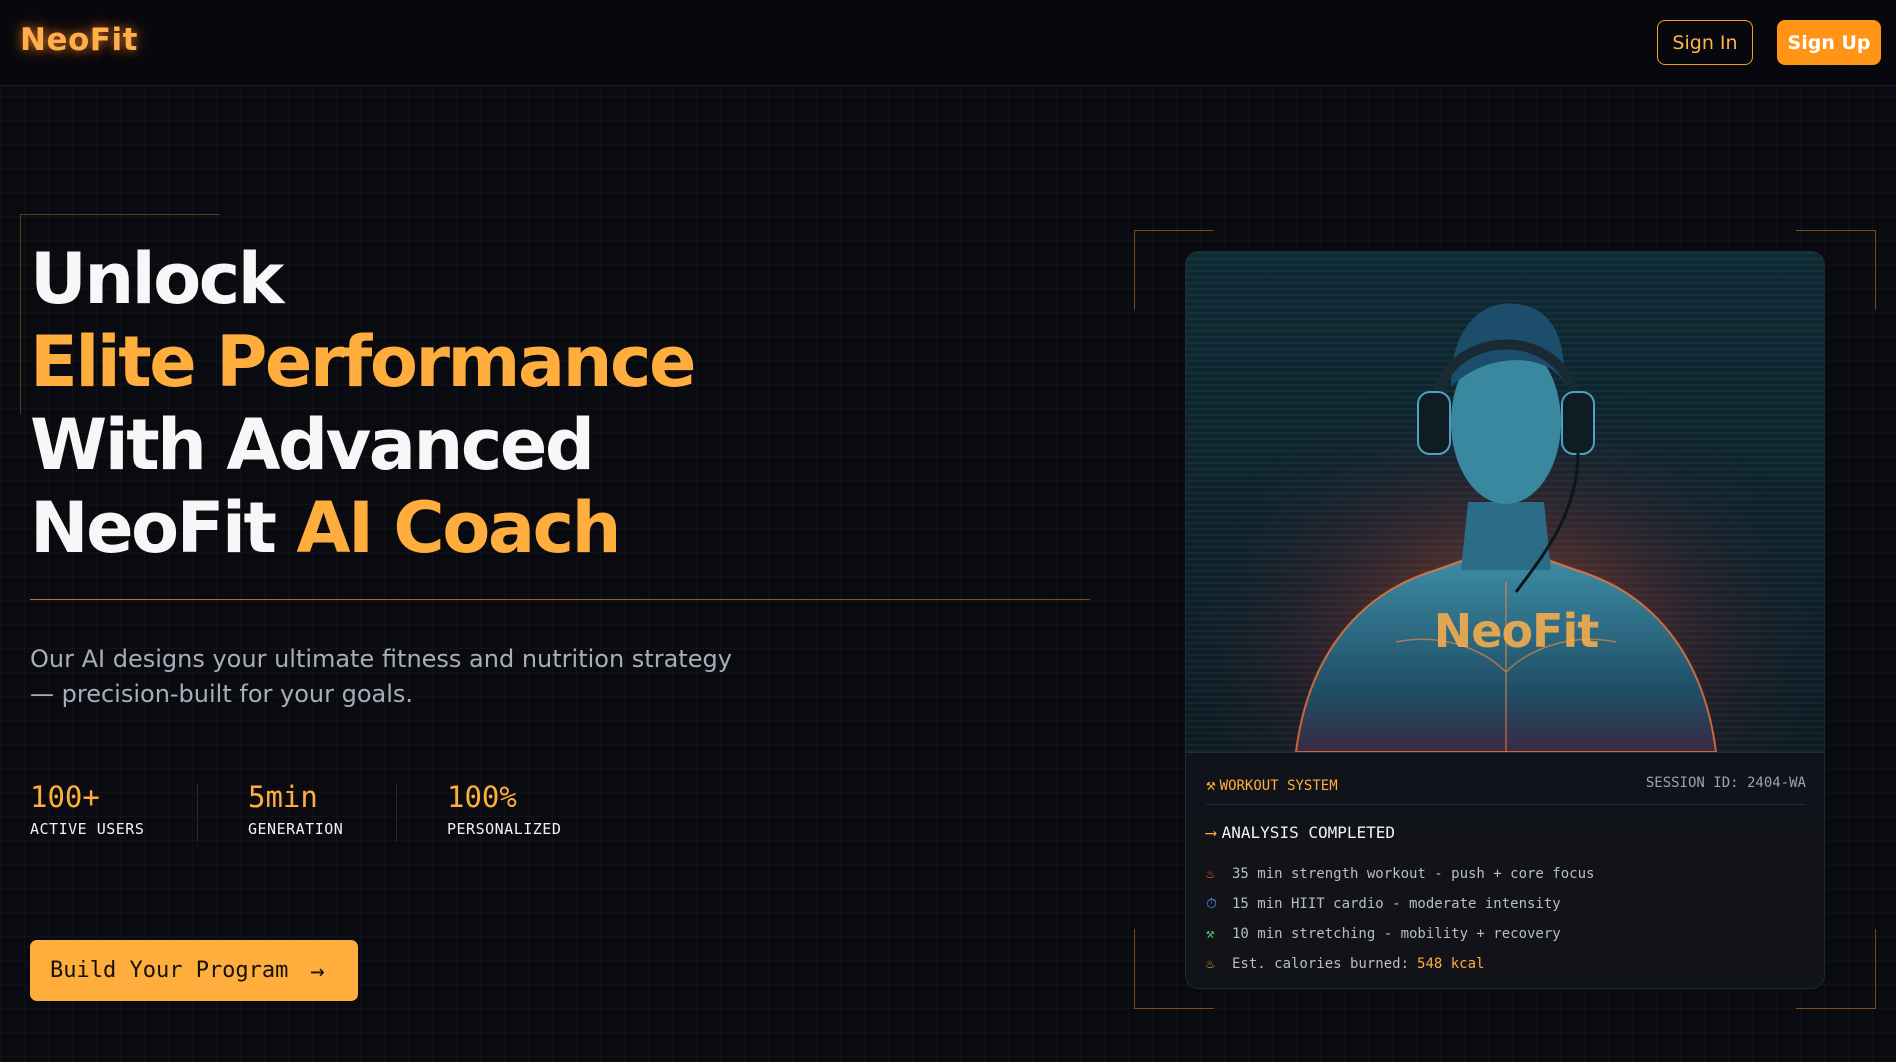 The width and height of the screenshot is (1896, 1062). Describe the element at coordinates (153, 528) in the screenshot. I see `headline-brand-word: NeoFit` at that location.